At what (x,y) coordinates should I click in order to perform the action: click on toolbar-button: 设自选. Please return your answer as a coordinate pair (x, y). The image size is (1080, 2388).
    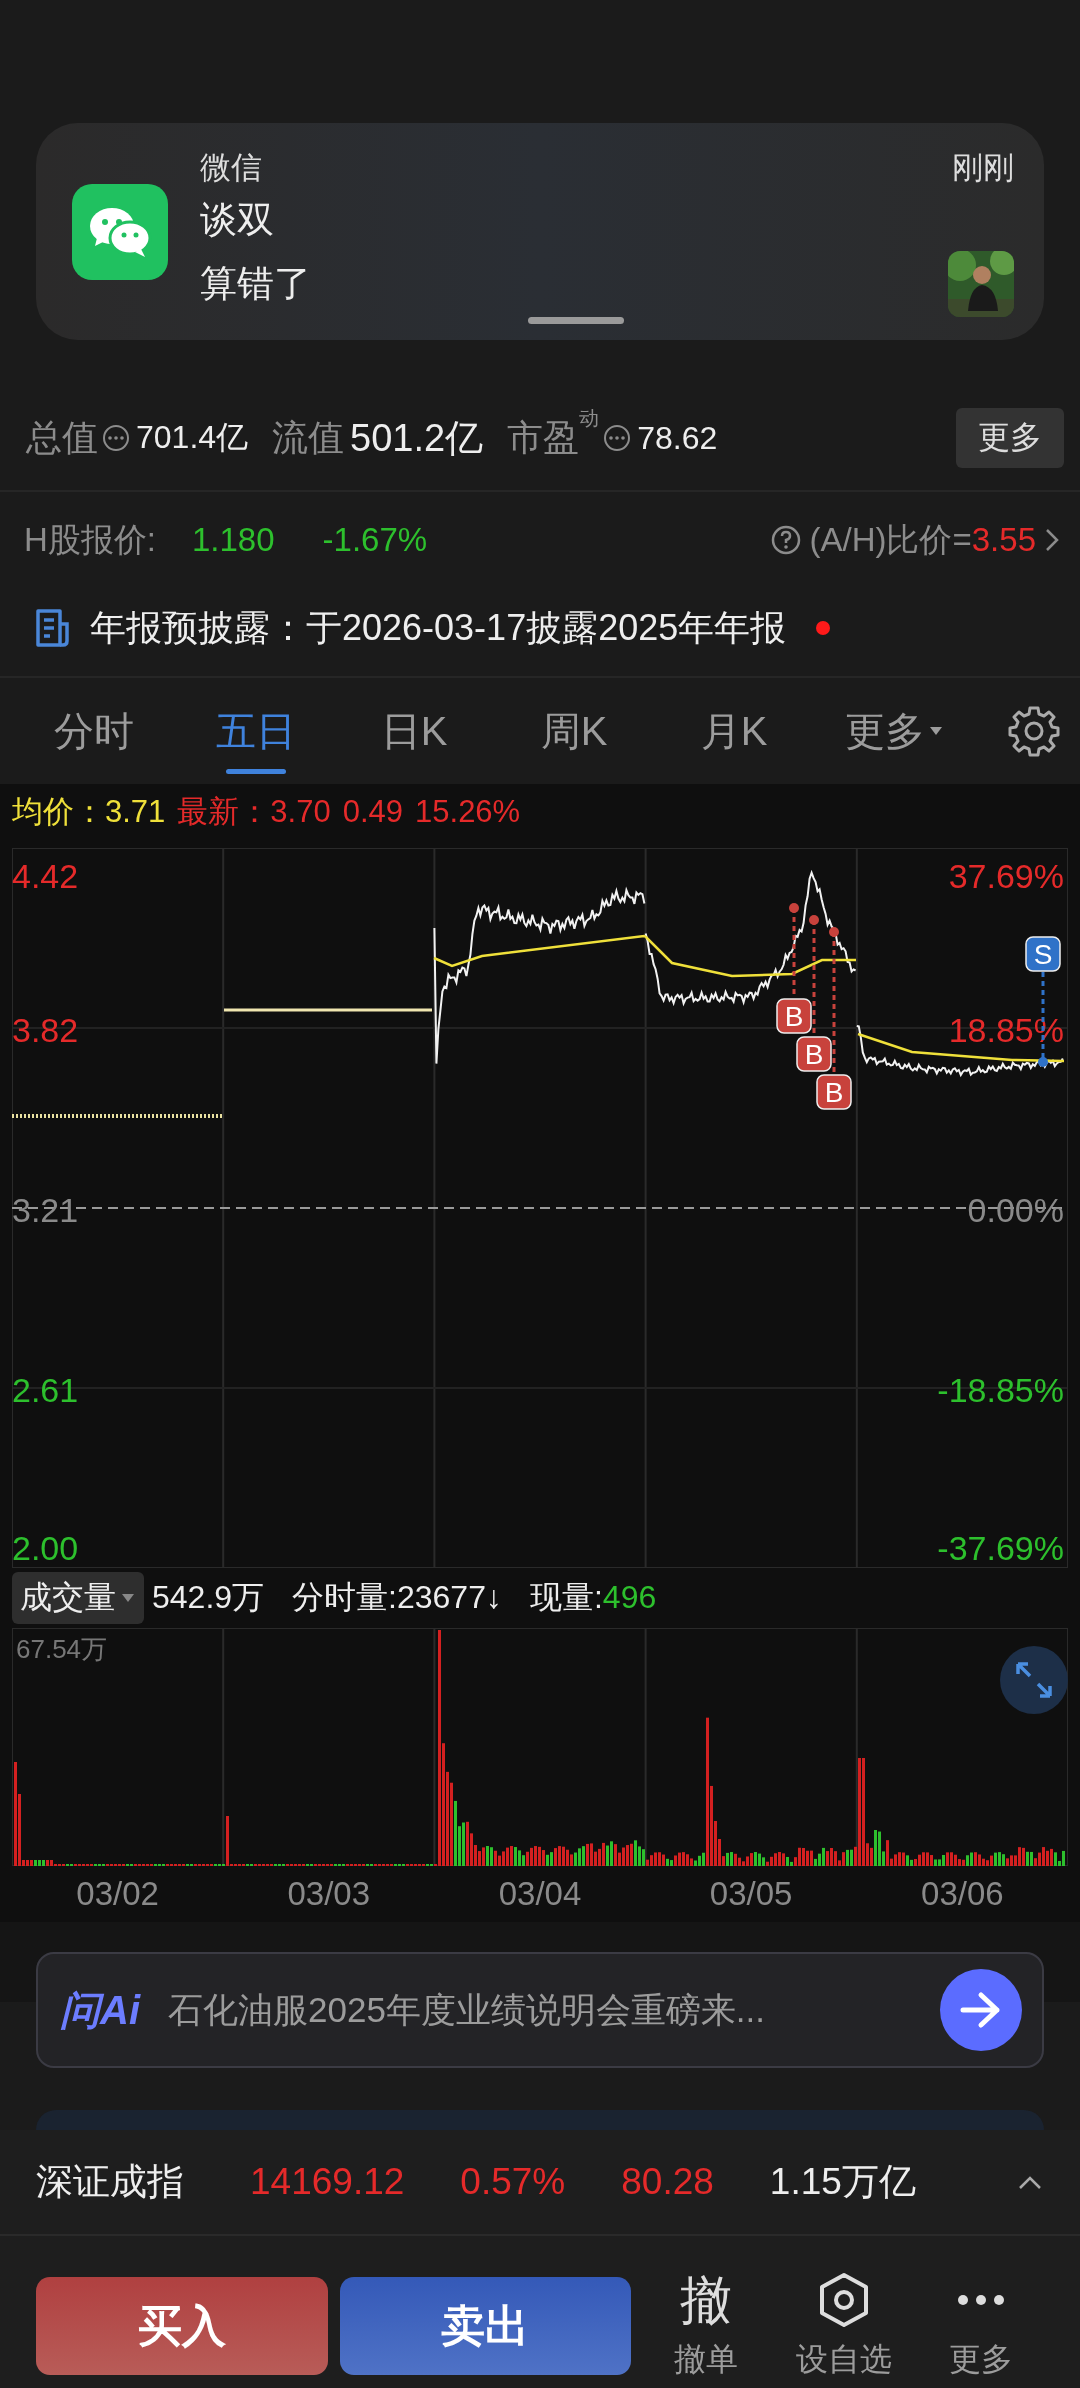
    Looking at the image, I should click on (843, 2326).